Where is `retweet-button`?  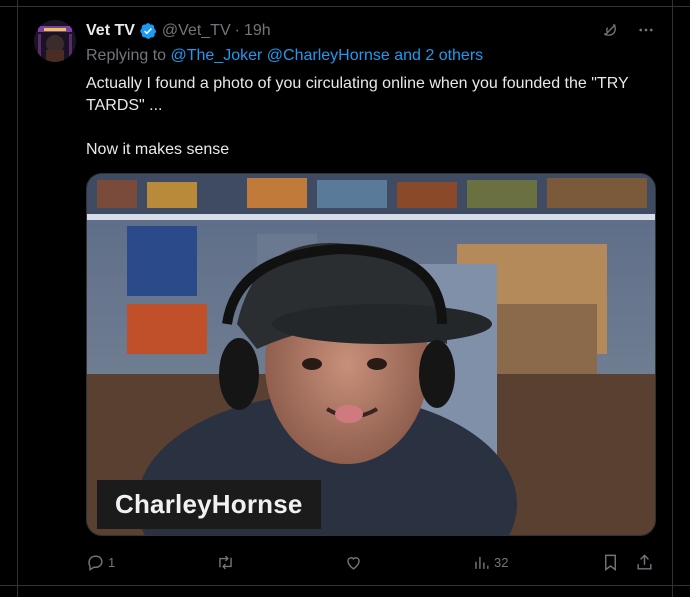
retweet-button is located at coordinates (227, 562).